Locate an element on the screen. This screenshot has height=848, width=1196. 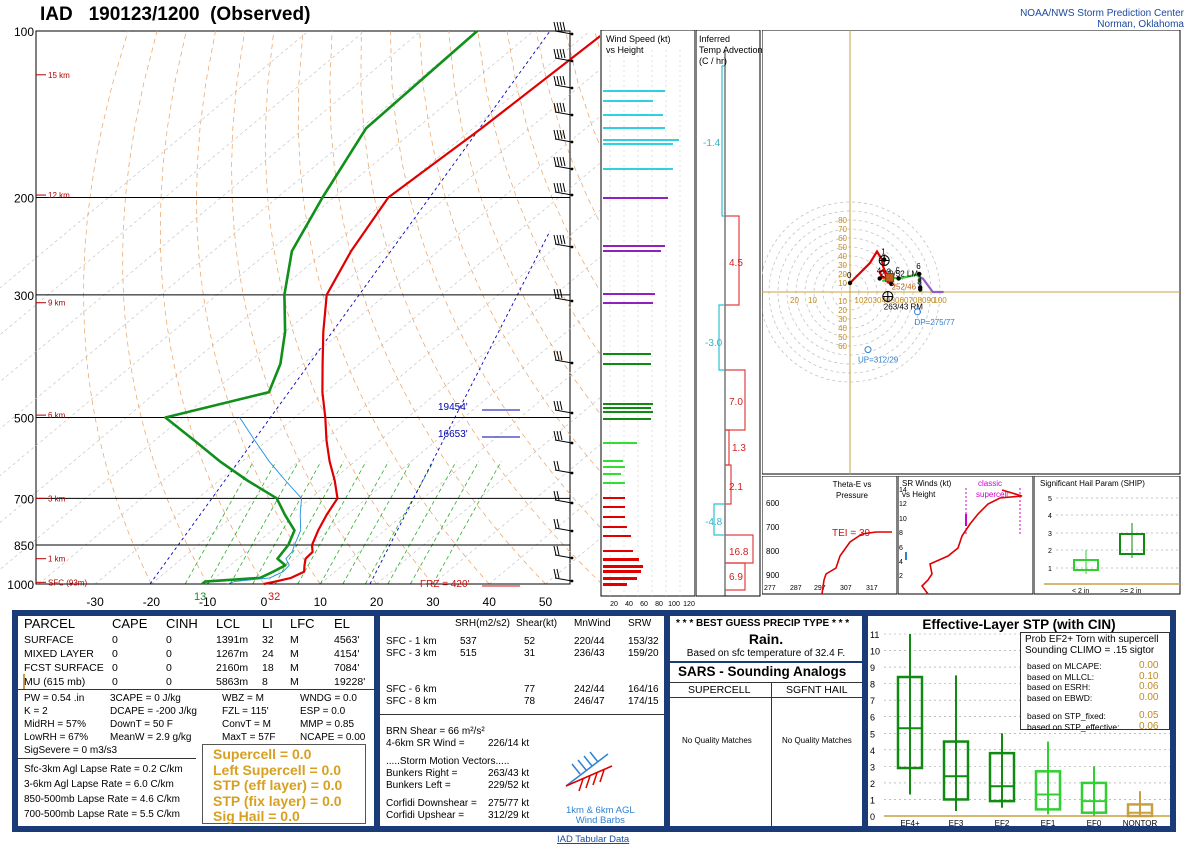
sars-col1-body: No Quality Matches is located at coordinates (717, 740).